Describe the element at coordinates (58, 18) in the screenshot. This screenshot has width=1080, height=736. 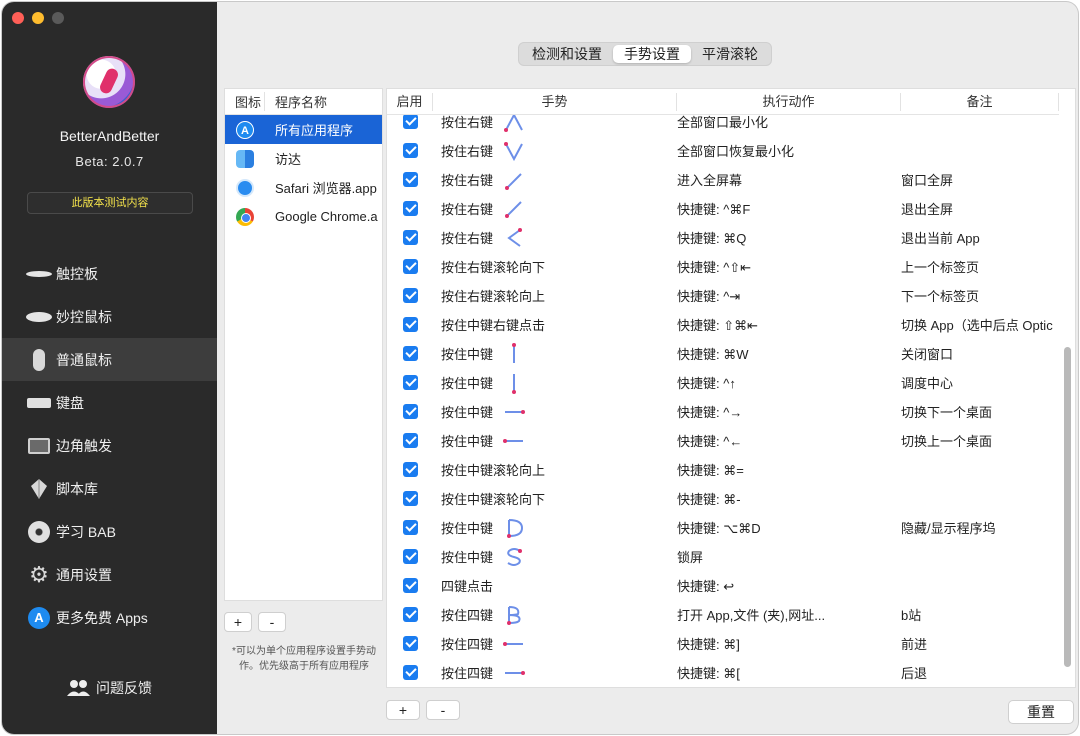
I see `zoom-window-button` at that location.